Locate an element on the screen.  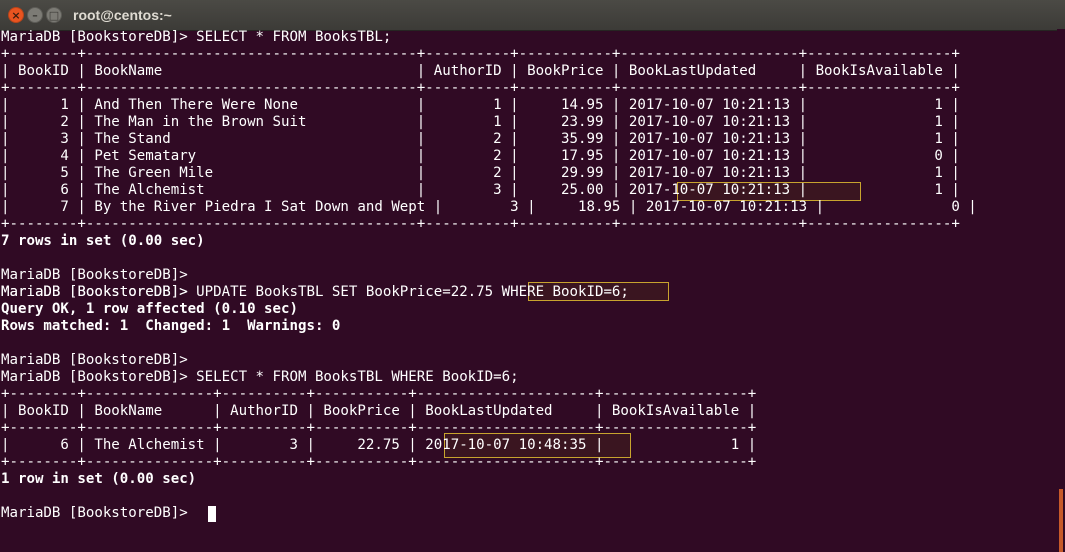
scroll-thumb is located at coordinates (1061, 520).